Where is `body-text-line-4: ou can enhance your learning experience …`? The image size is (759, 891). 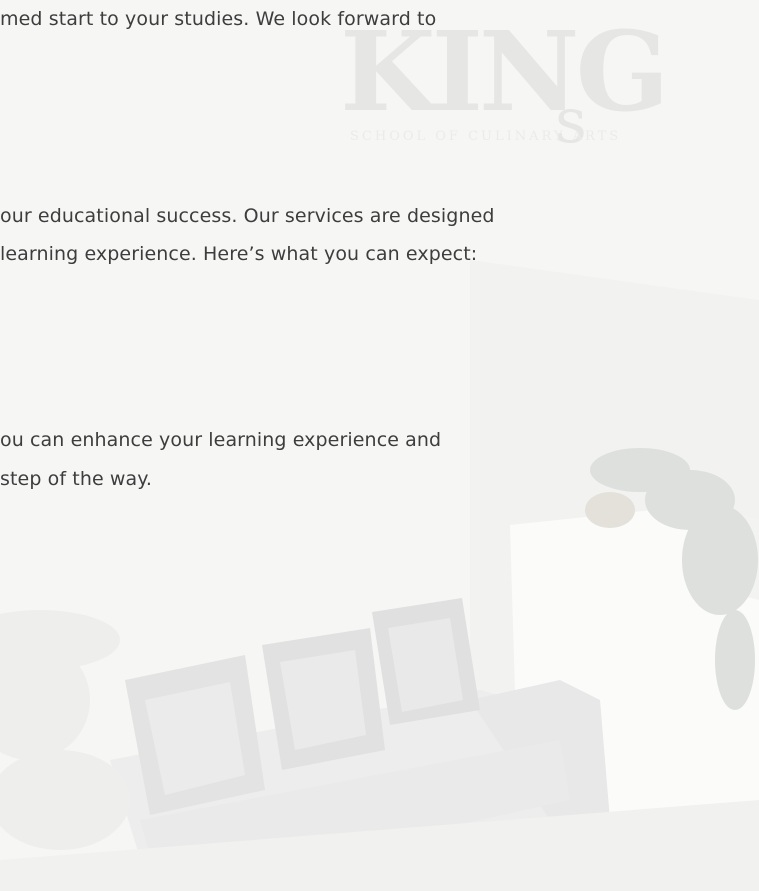
body-text-line-4: ou can enhance your learning experience … is located at coordinates (221, 440).